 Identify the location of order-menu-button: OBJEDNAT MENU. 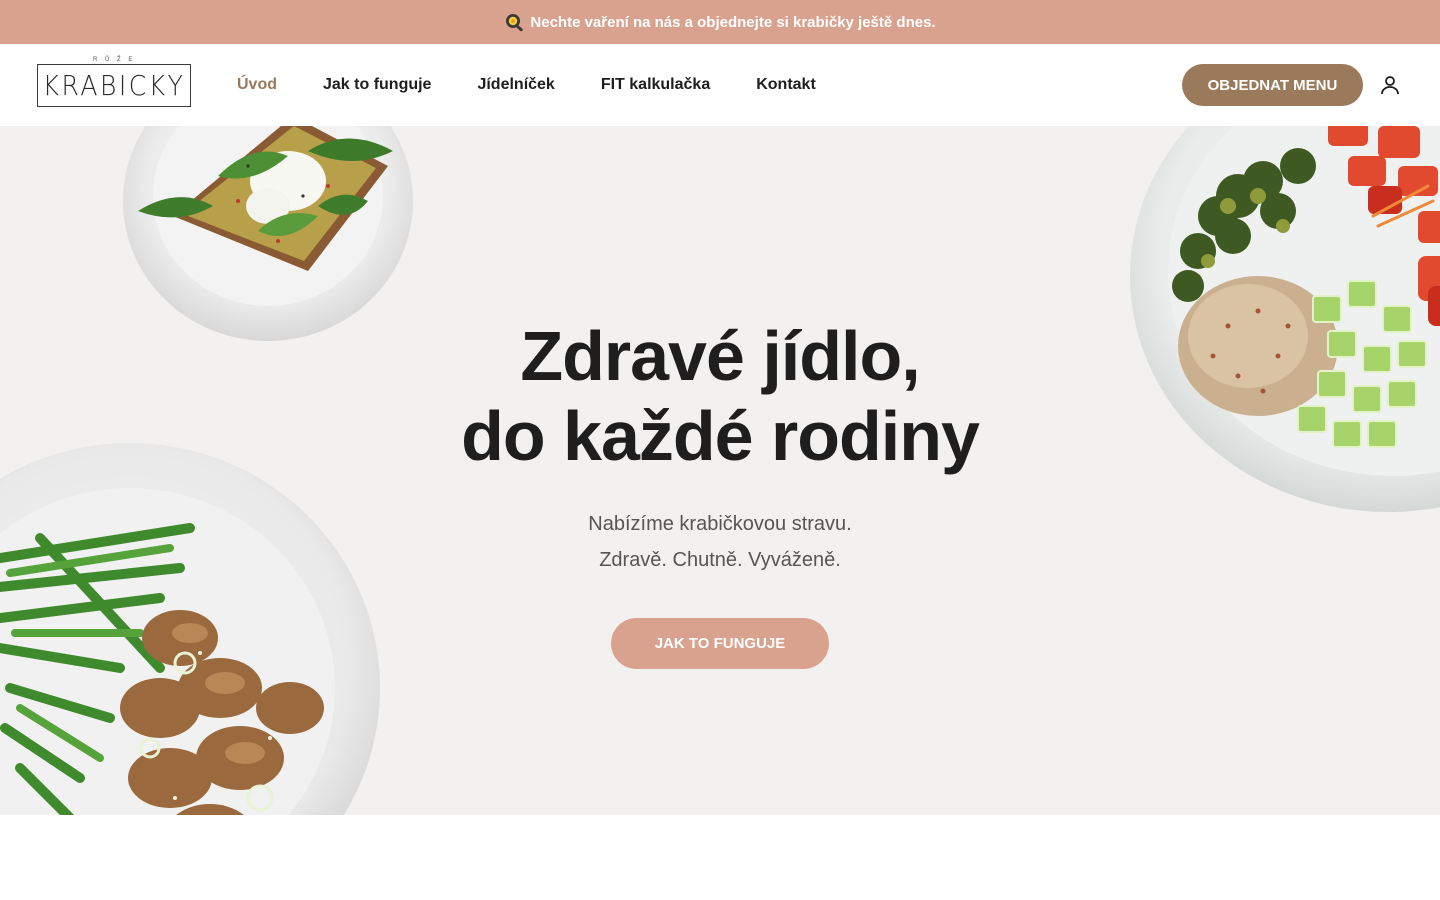
(1272, 85).